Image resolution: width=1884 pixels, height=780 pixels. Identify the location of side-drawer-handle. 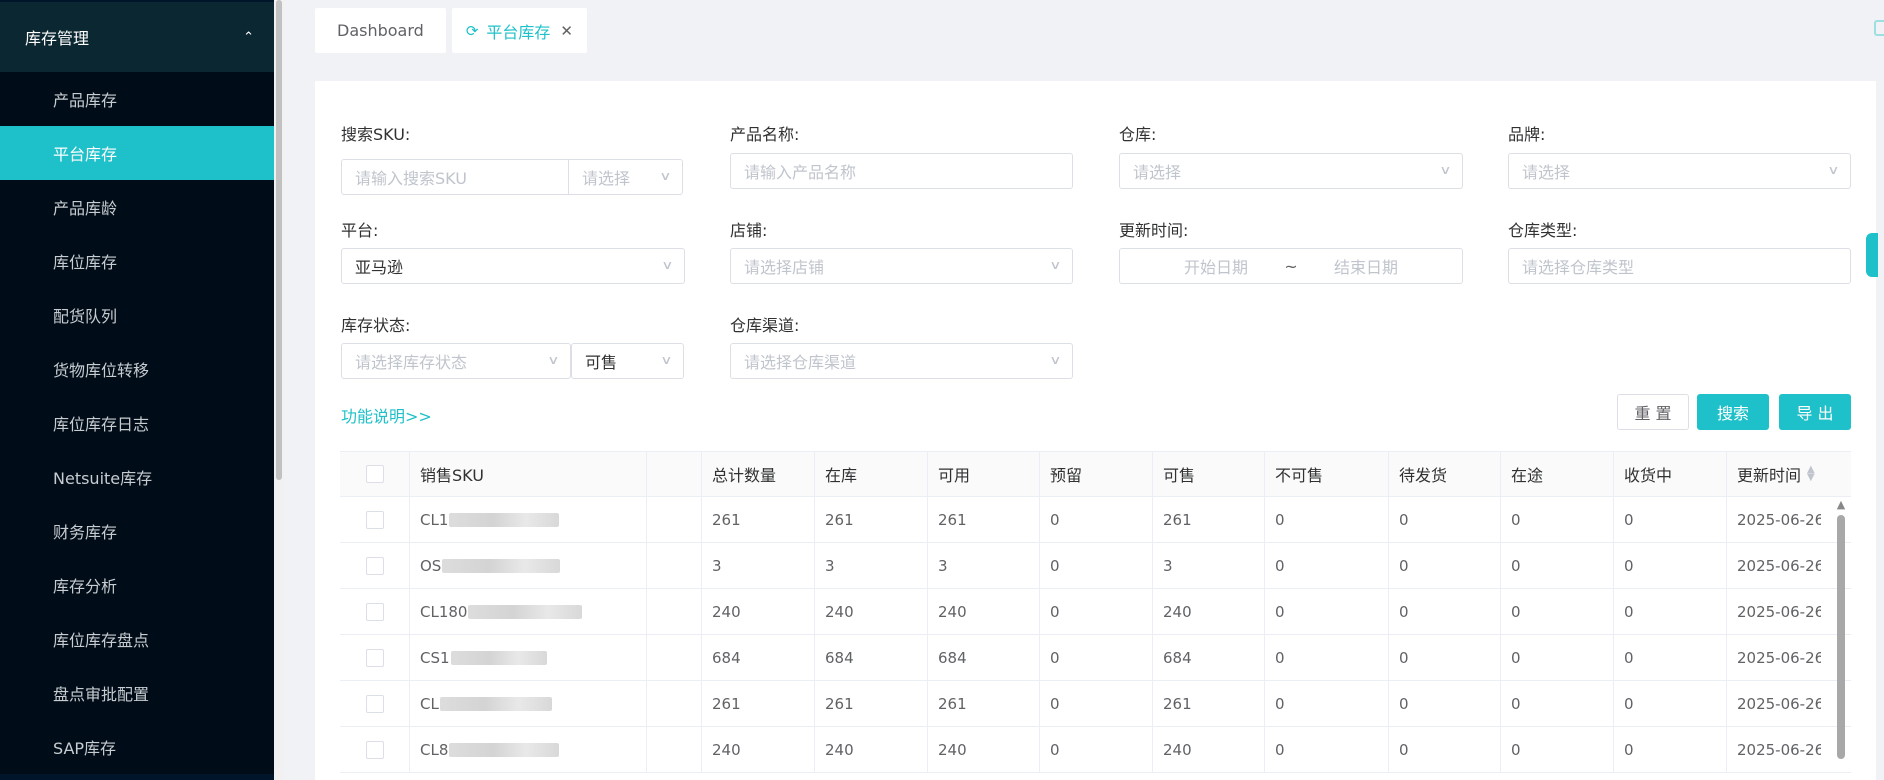
(1872, 255).